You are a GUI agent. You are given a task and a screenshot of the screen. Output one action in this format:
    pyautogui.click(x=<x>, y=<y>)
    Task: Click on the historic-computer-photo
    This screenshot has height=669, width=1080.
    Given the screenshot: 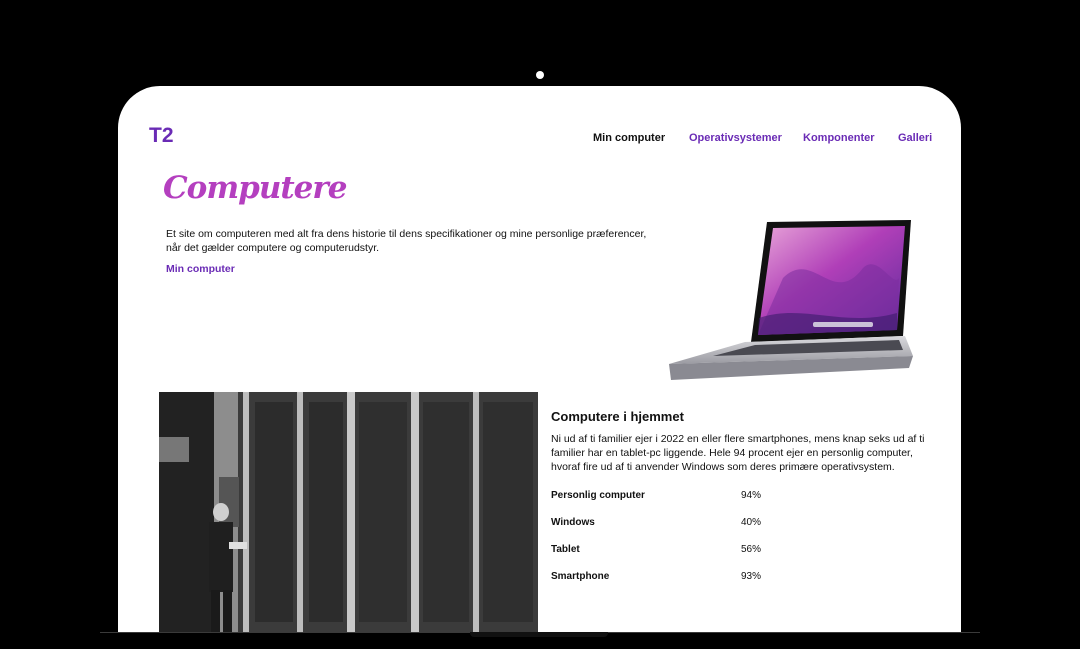 What is the action you would take?
    pyautogui.click(x=348, y=512)
    